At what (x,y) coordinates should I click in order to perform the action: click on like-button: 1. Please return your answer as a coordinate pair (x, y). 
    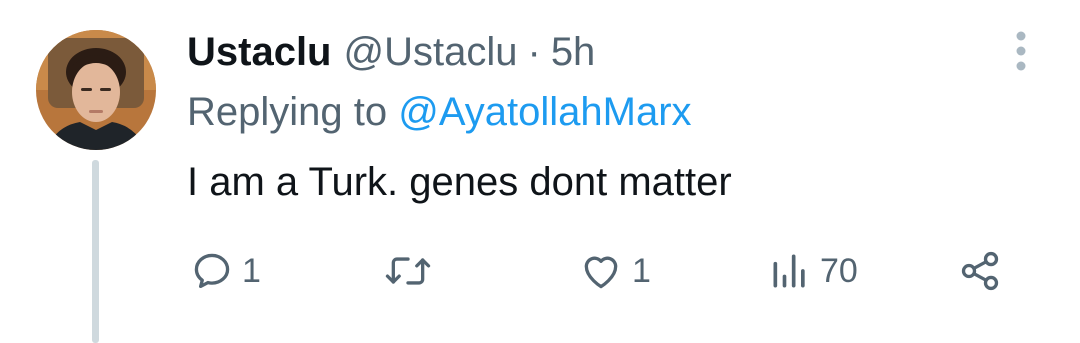
    Looking at the image, I should click on (614, 271).